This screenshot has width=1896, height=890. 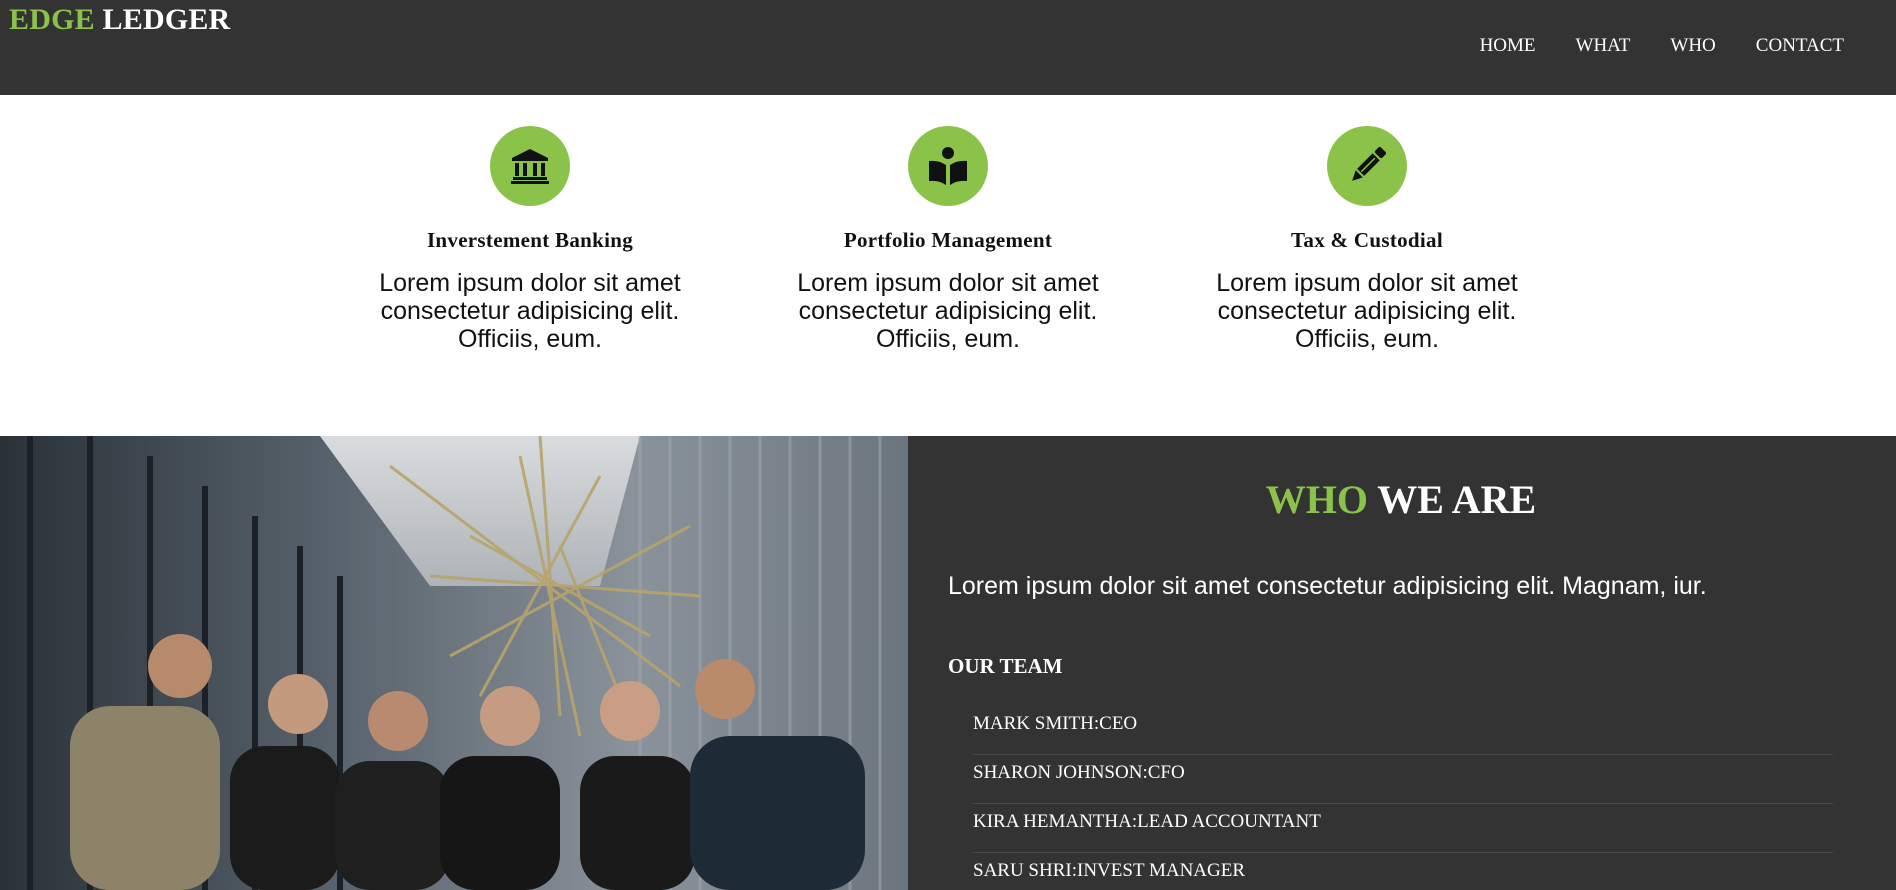 I want to click on brand-logo: EDGE LEDGER, so click(x=119, y=20).